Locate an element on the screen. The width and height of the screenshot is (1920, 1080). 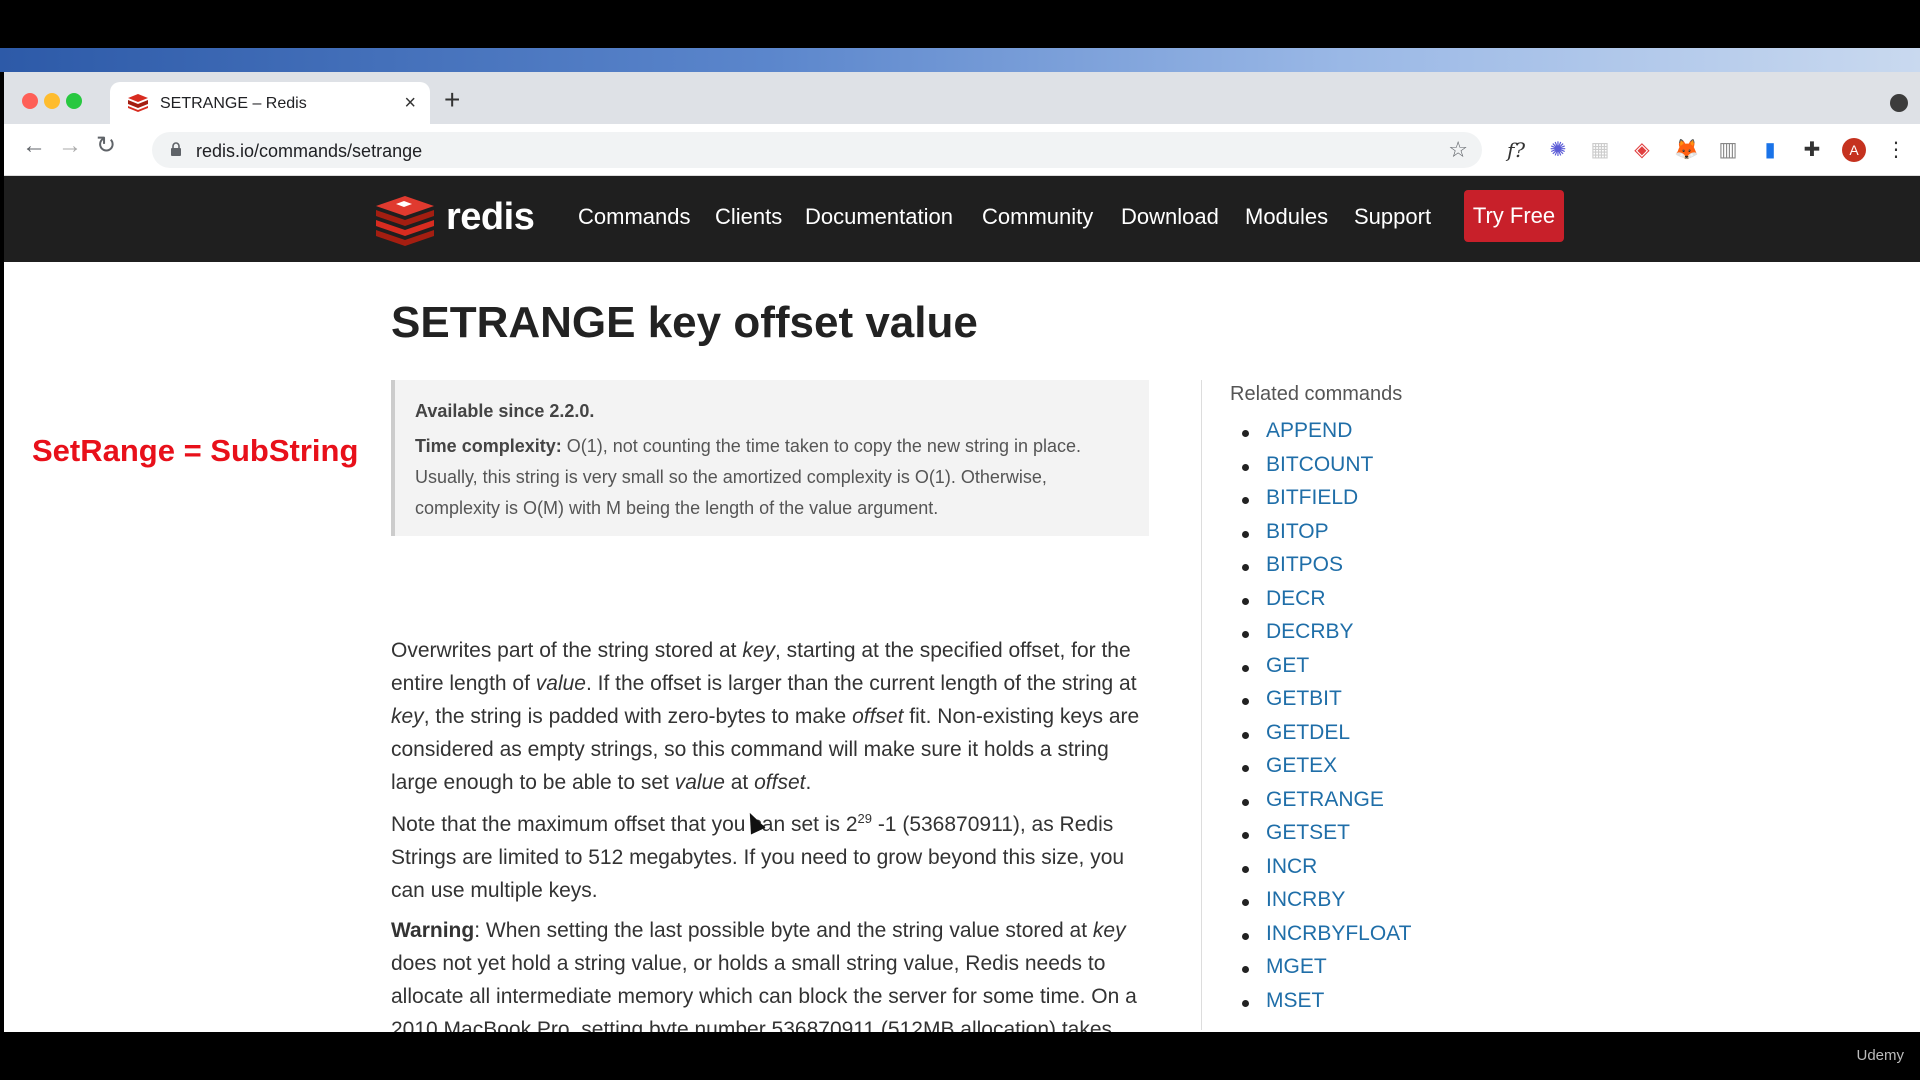
nav-clients: Clients is located at coordinates (748, 217).